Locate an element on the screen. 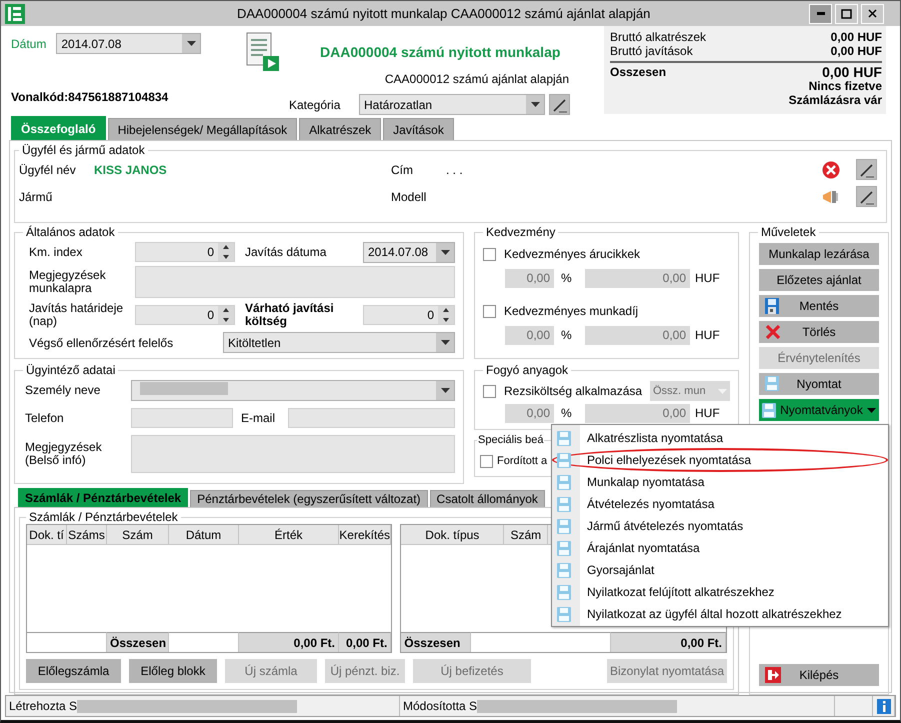 This screenshot has height=723, width=901. group-title: Általános adatok is located at coordinates (70, 232).